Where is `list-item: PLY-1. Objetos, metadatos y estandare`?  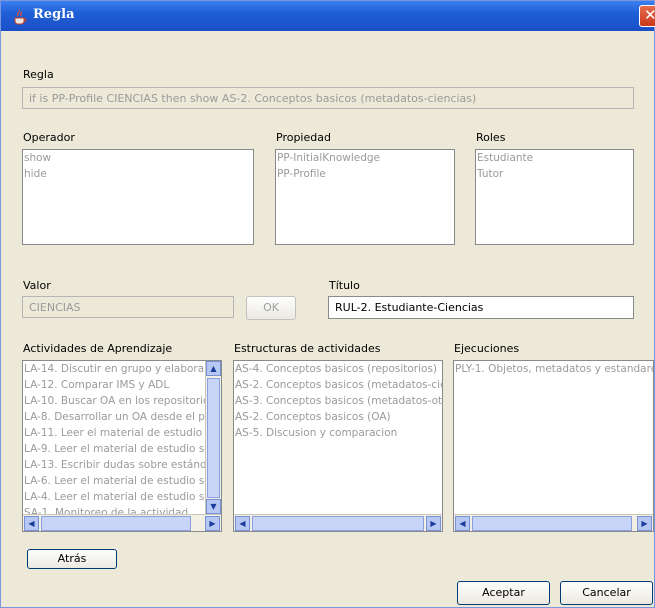 list-item: PLY-1. Objetos, metadatos y estandare is located at coordinates (553, 369).